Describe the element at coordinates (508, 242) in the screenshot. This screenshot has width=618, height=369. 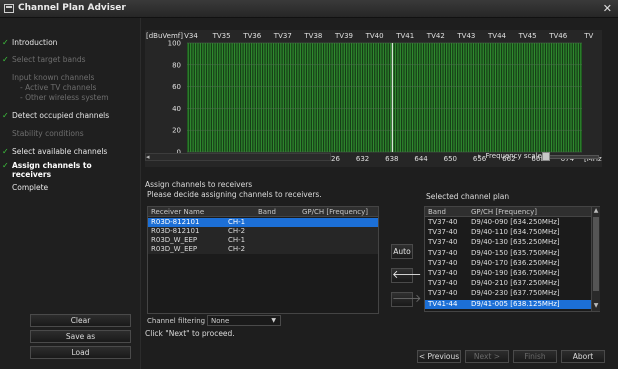
I see `plan-row: TV37-40 D9/40-130 [635.250MHz]` at that location.